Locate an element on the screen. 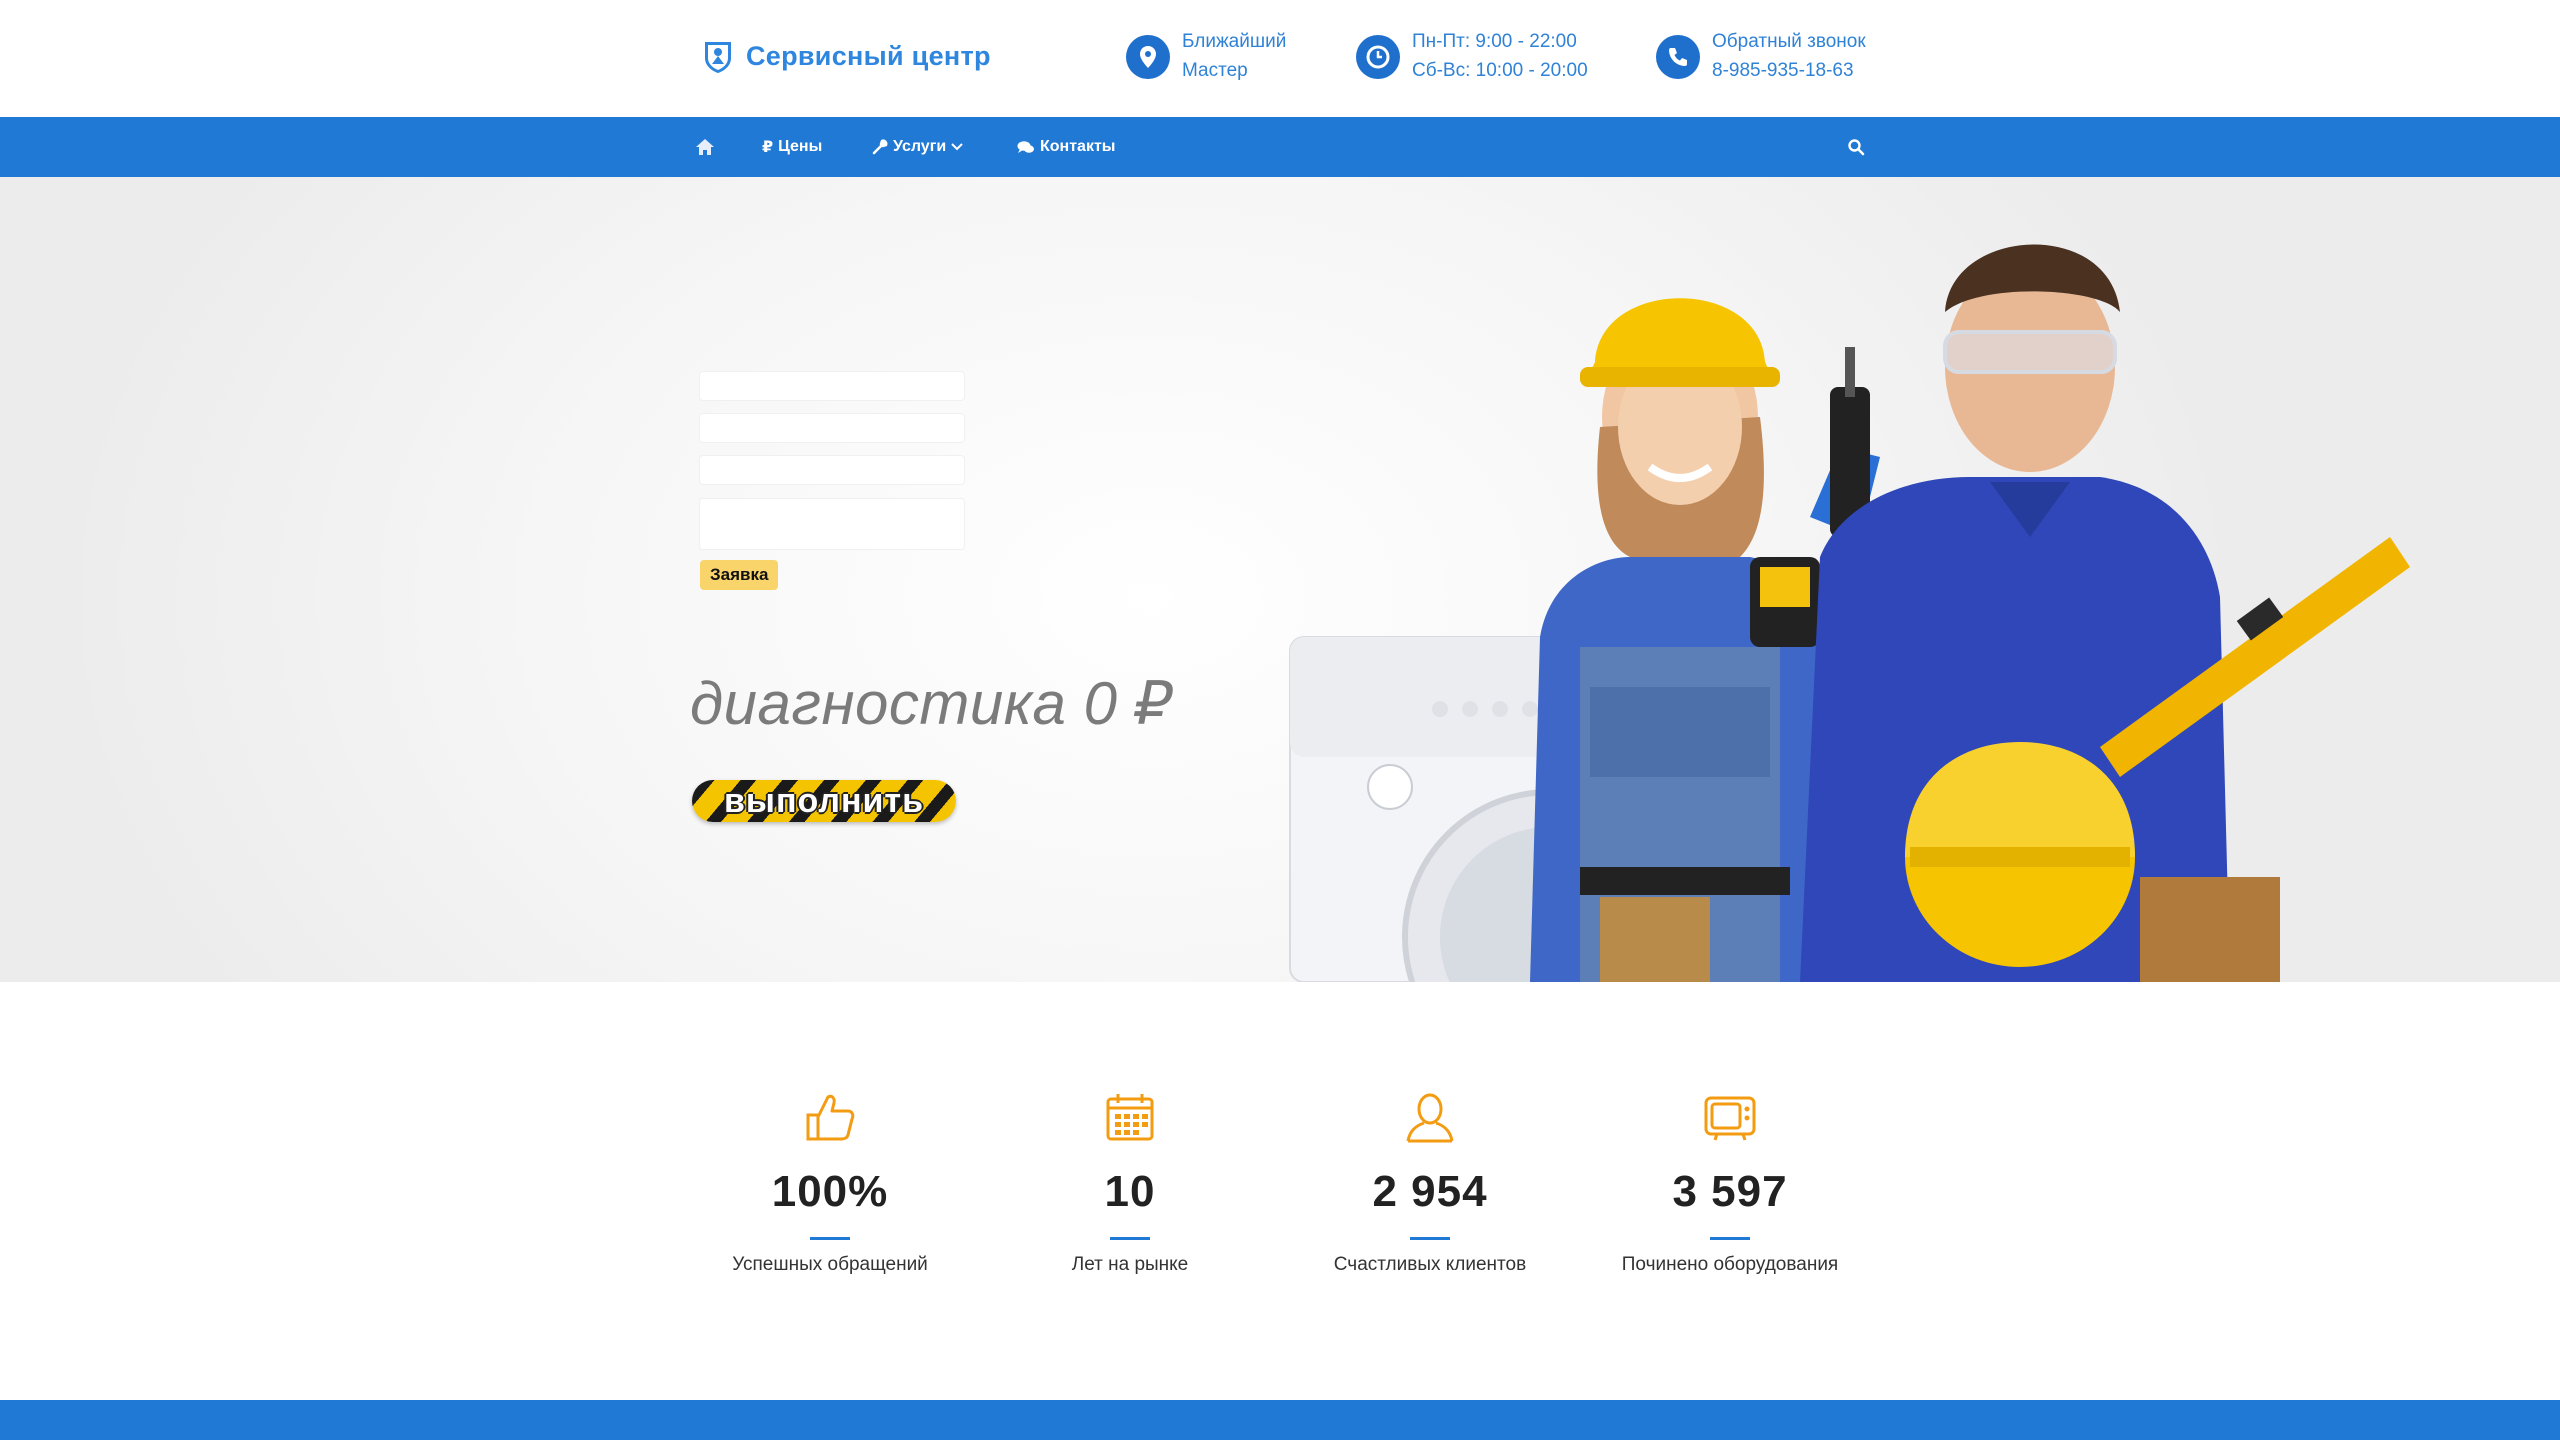 This screenshot has width=2560, height=1440. stat-repaired-label: Починено оборудования is located at coordinates (1730, 1264).